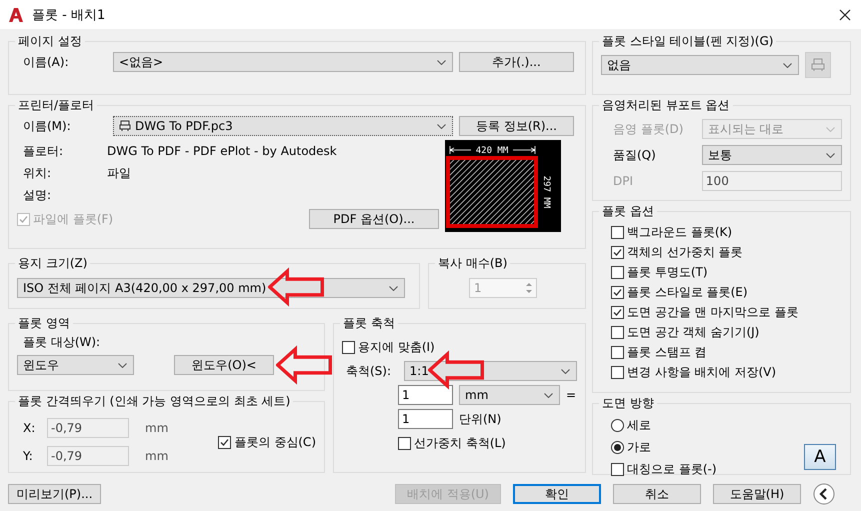 This screenshot has height=511, width=861. Describe the element at coordinates (687, 41) in the screenshot. I see `section-title: 플롯 스타일 테이블(펜 지정)(G)` at that location.